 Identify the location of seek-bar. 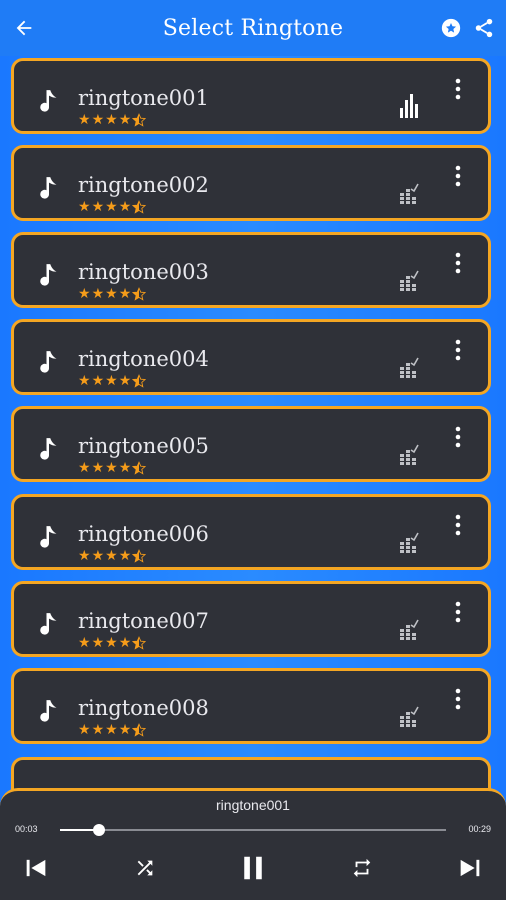
(253, 830).